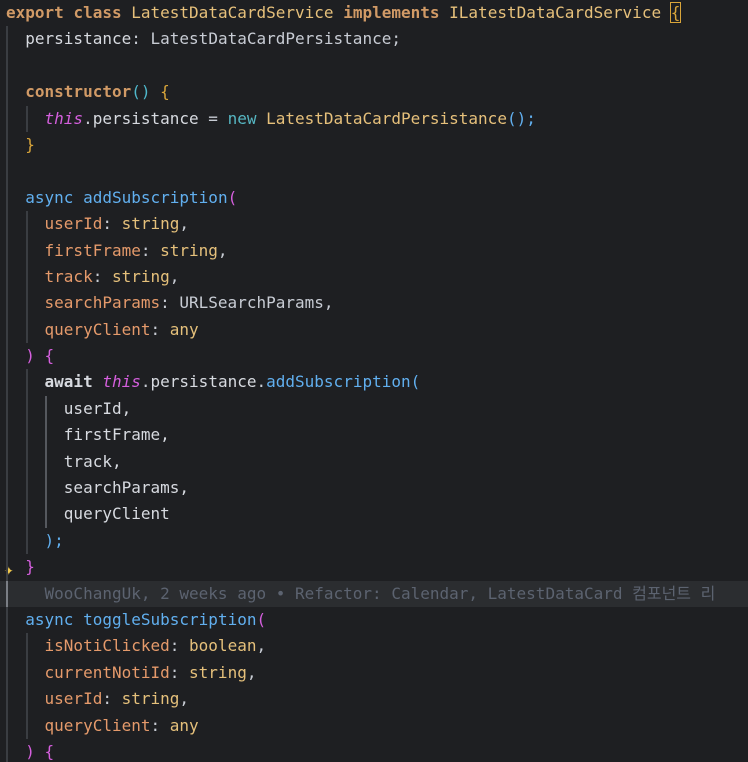  I want to click on keyword-implements: implements, so click(391, 12).